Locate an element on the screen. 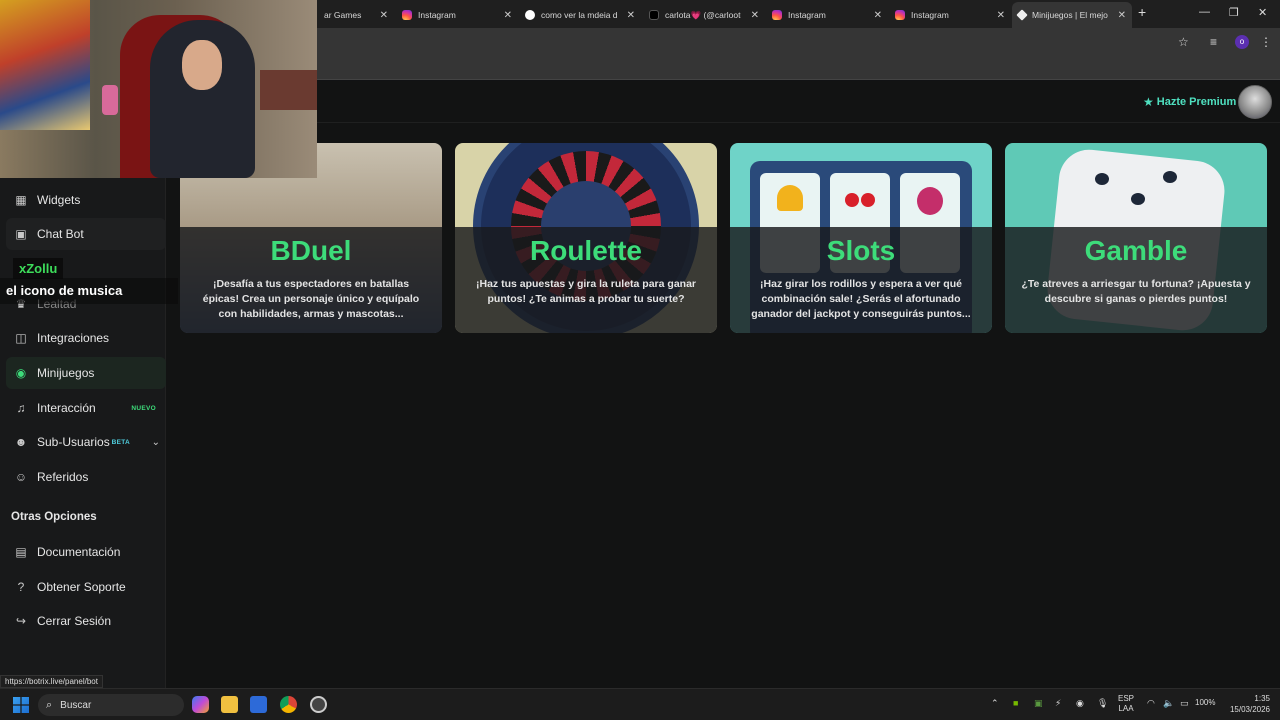 This screenshot has width=1280, height=720. sidebar-item-interaccion: ♫ Interacción NUEVO is located at coordinates (86, 408).